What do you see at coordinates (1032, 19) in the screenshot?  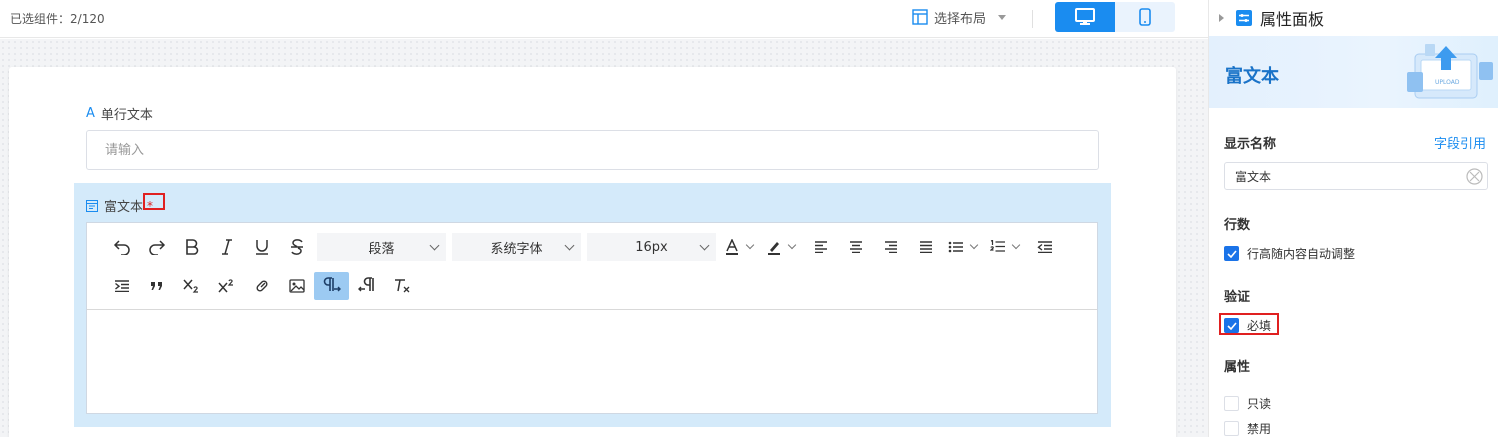 I see `divider` at bounding box center [1032, 19].